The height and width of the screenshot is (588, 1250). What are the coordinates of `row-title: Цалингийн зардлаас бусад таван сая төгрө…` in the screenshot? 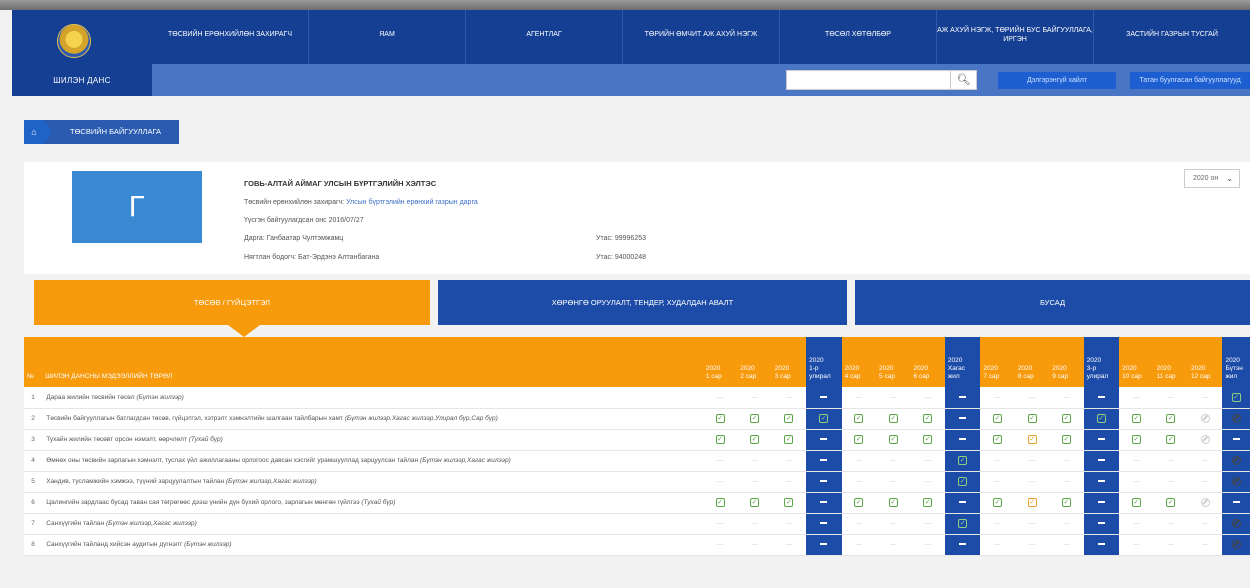 It's located at (372, 503).